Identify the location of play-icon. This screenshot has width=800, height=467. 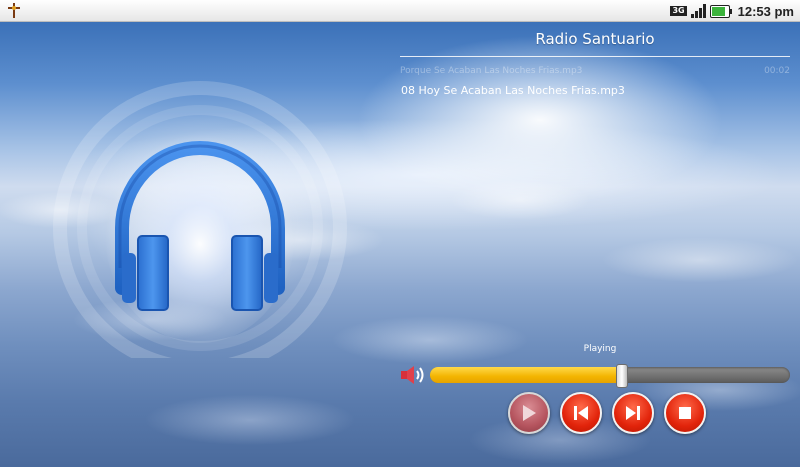
(529, 413).